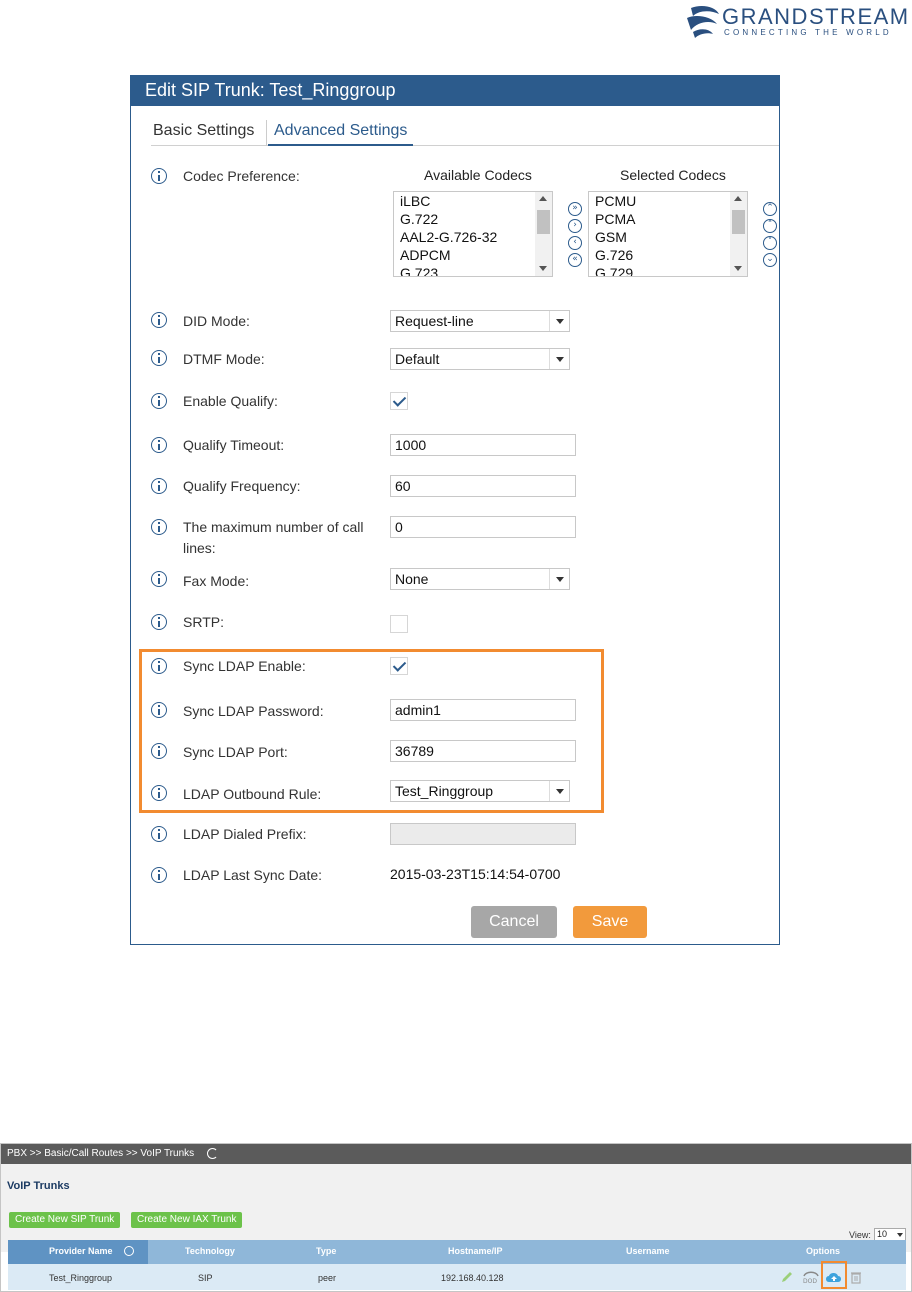 This screenshot has width=912, height=1292. I want to click on logo-tagline: CONNECTING THE WORLD, so click(808, 32).